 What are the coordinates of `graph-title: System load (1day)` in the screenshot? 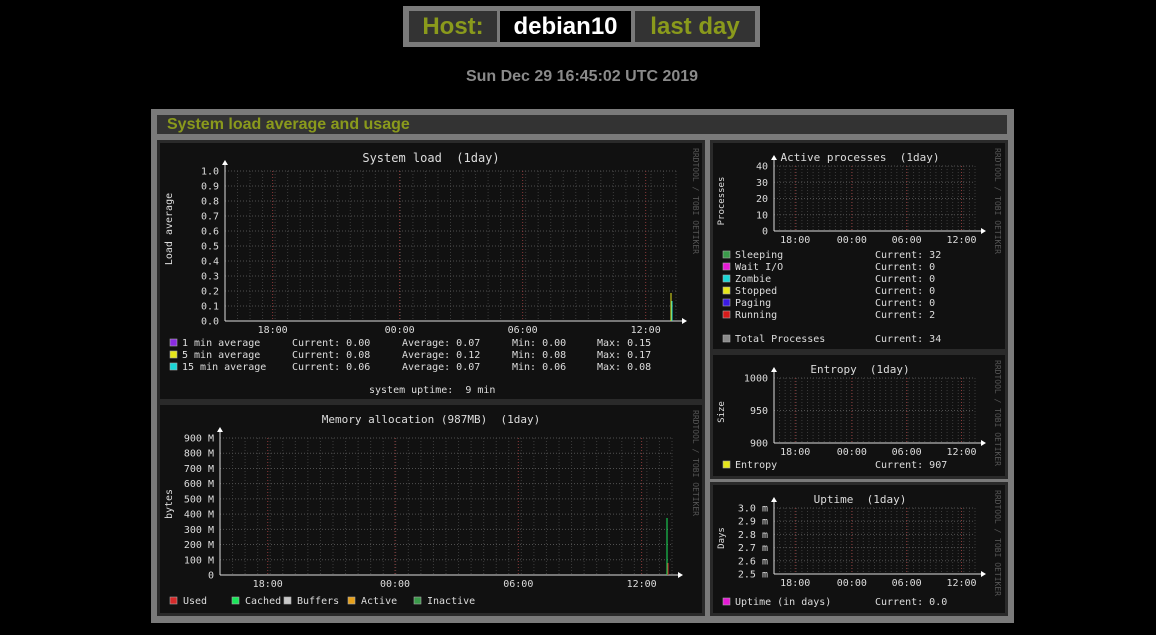 It's located at (430, 158).